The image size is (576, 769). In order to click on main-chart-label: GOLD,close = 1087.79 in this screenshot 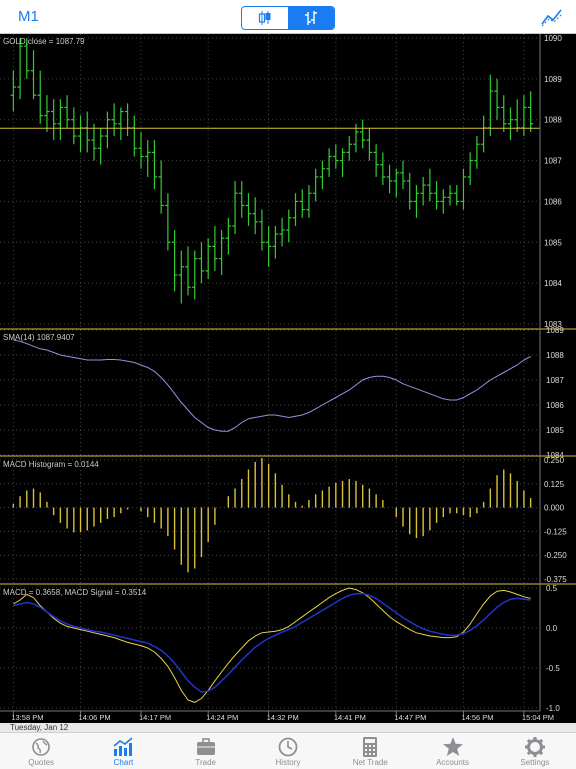, I will do `click(44, 41)`.